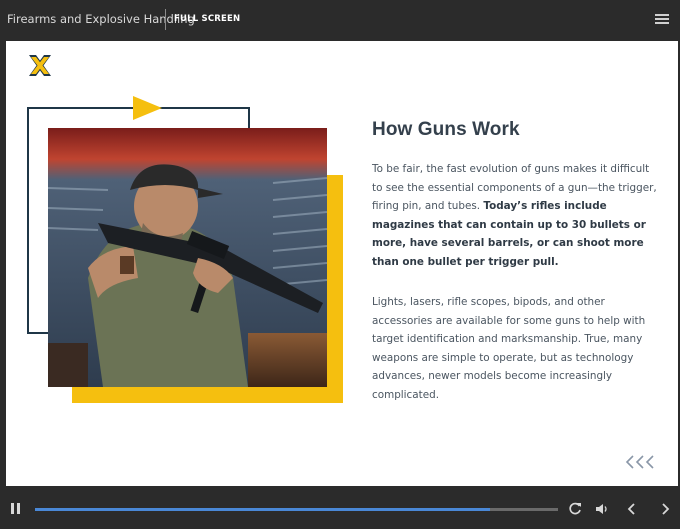 The height and width of the screenshot is (529, 680). What do you see at coordinates (575, 509) in the screenshot?
I see `replay-icon` at bounding box center [575, 509].